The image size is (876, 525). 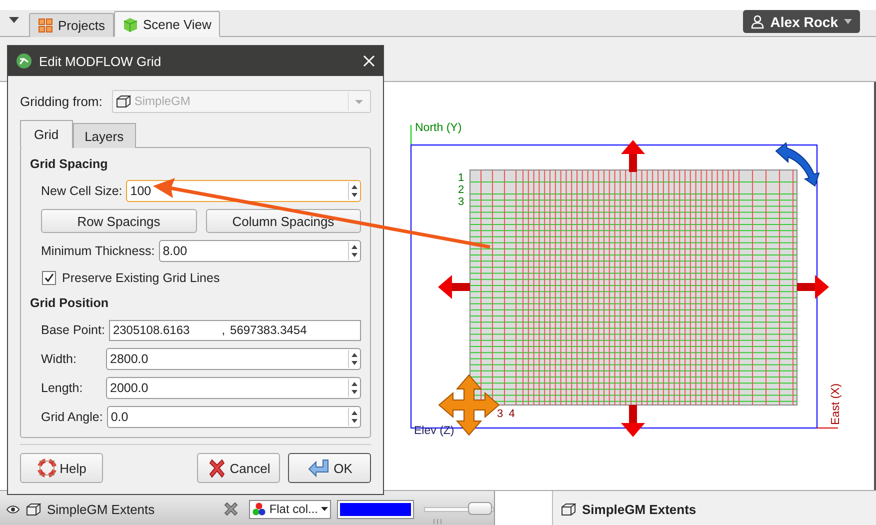 I want to click on spin-field: 0.0, so click(x=233, y=417).